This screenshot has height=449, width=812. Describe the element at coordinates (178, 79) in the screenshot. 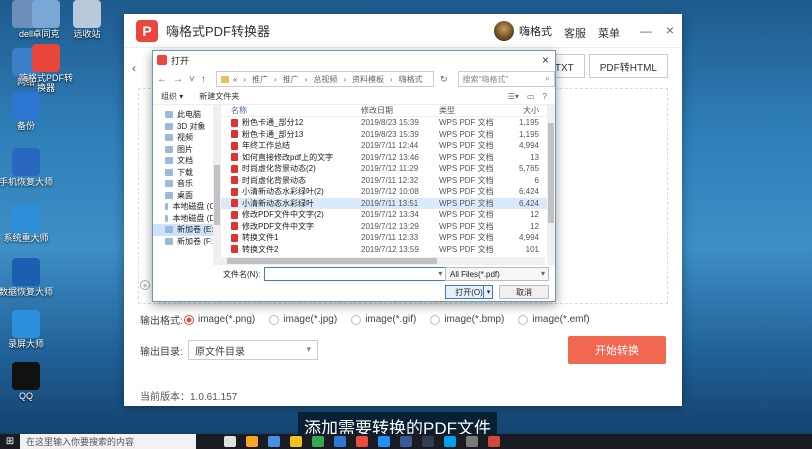

I see `forward-arrow-icon: →` at that location.